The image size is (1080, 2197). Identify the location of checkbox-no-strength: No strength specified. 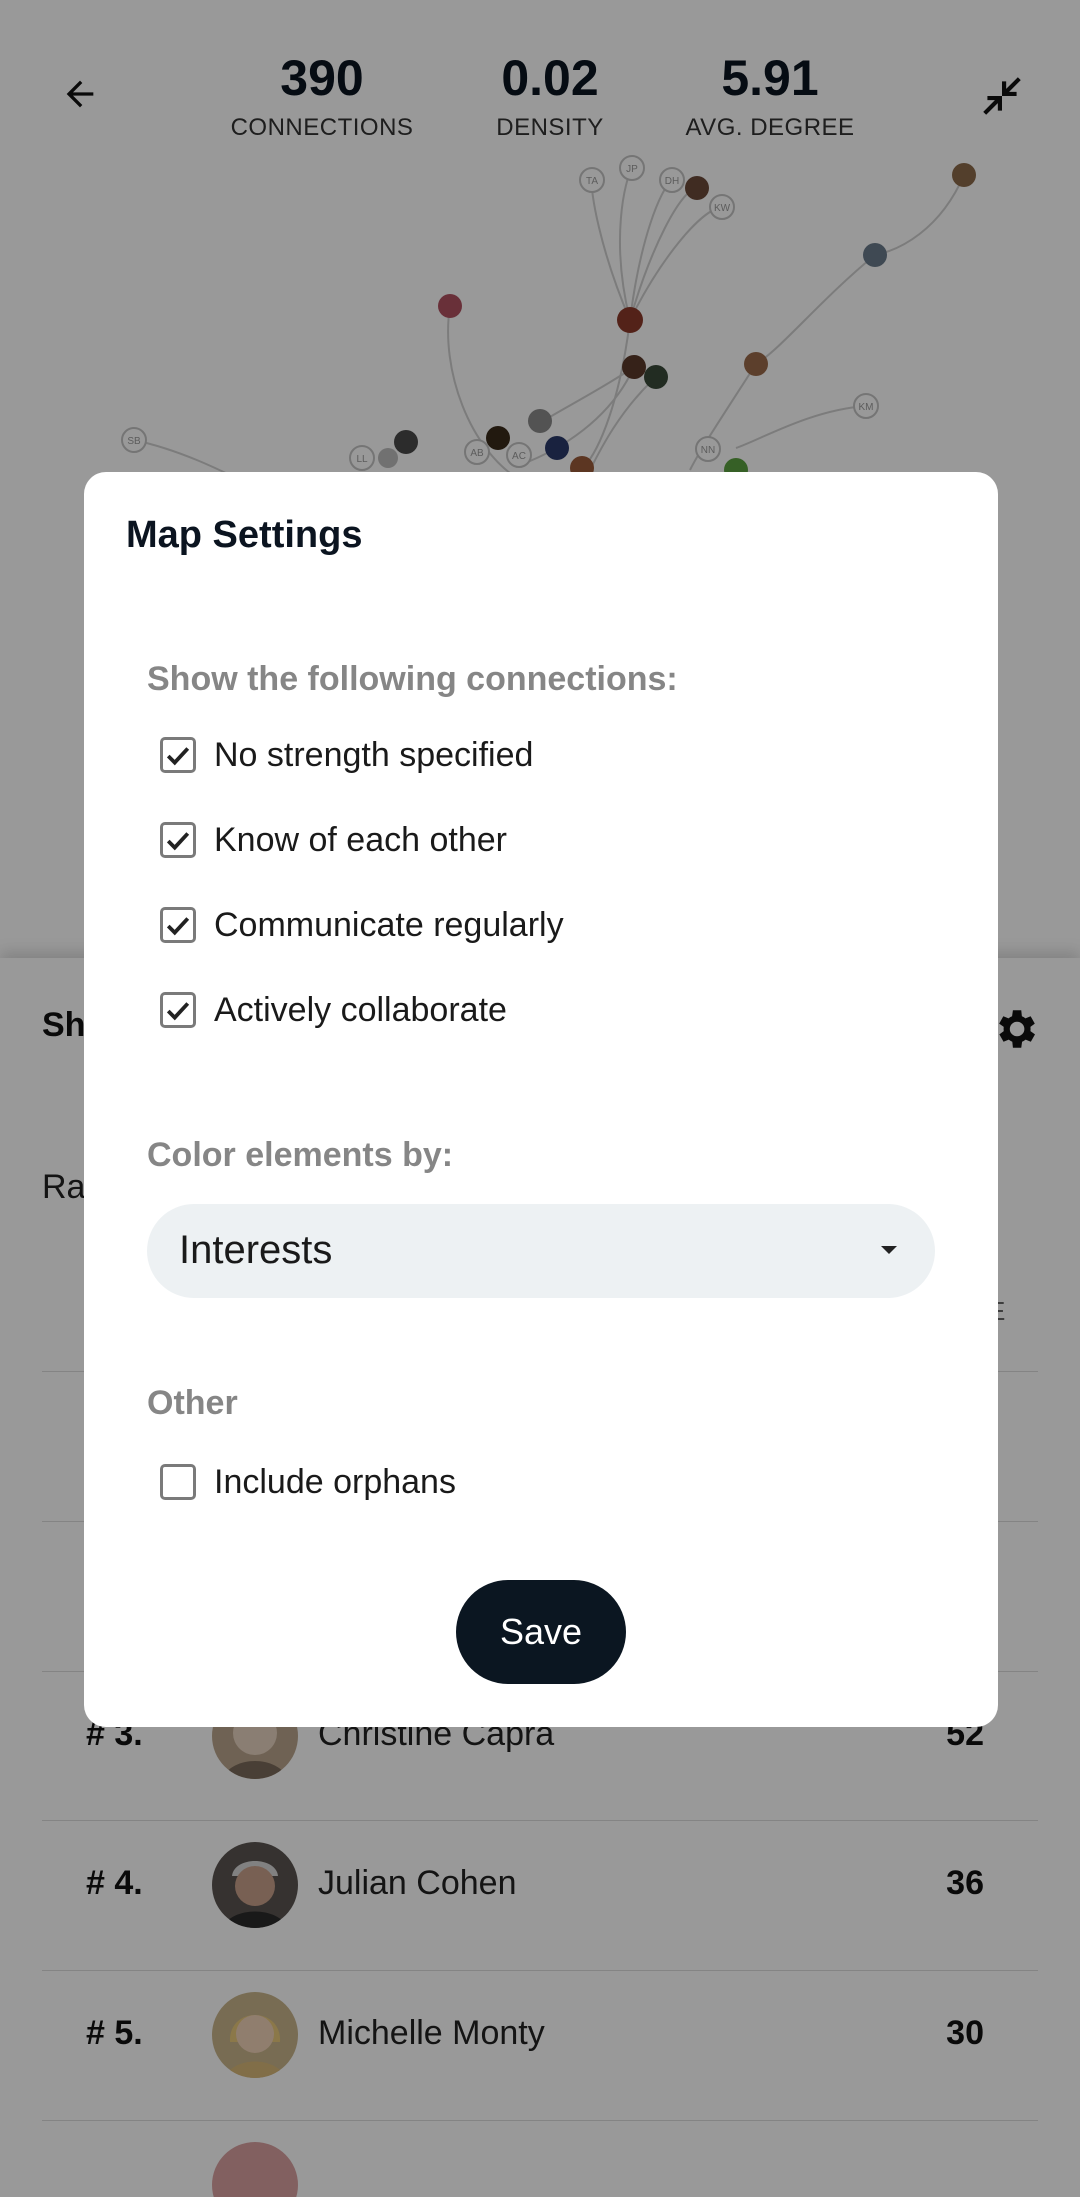
(346, 755).